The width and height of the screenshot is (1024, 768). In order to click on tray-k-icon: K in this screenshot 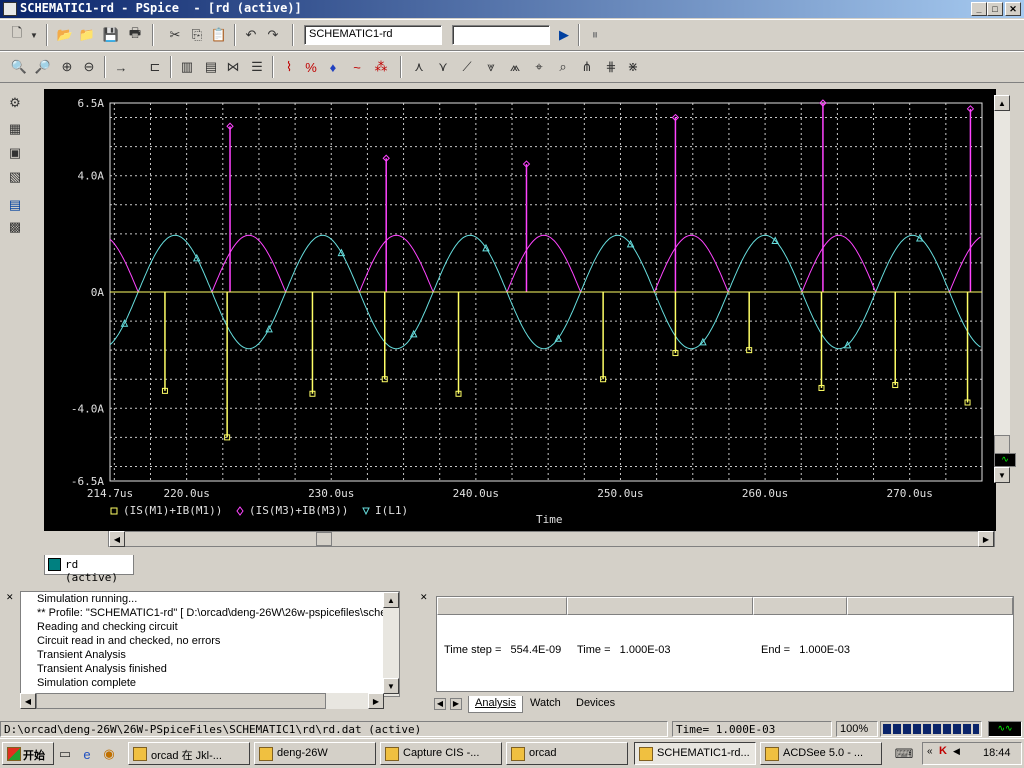, I will do `click(943, 751)`.